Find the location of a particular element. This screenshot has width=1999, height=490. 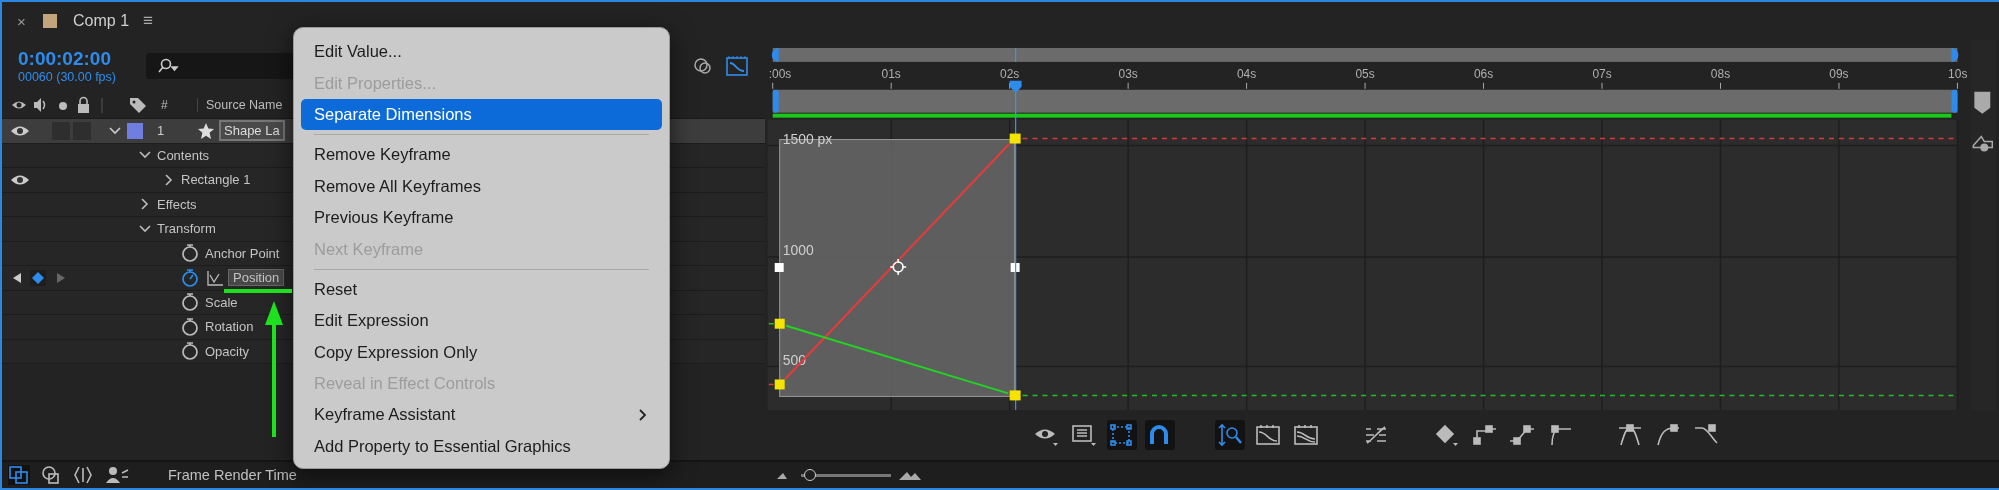

frame-render-time-label: Frame Render Time is located at coordinates (232, 475).